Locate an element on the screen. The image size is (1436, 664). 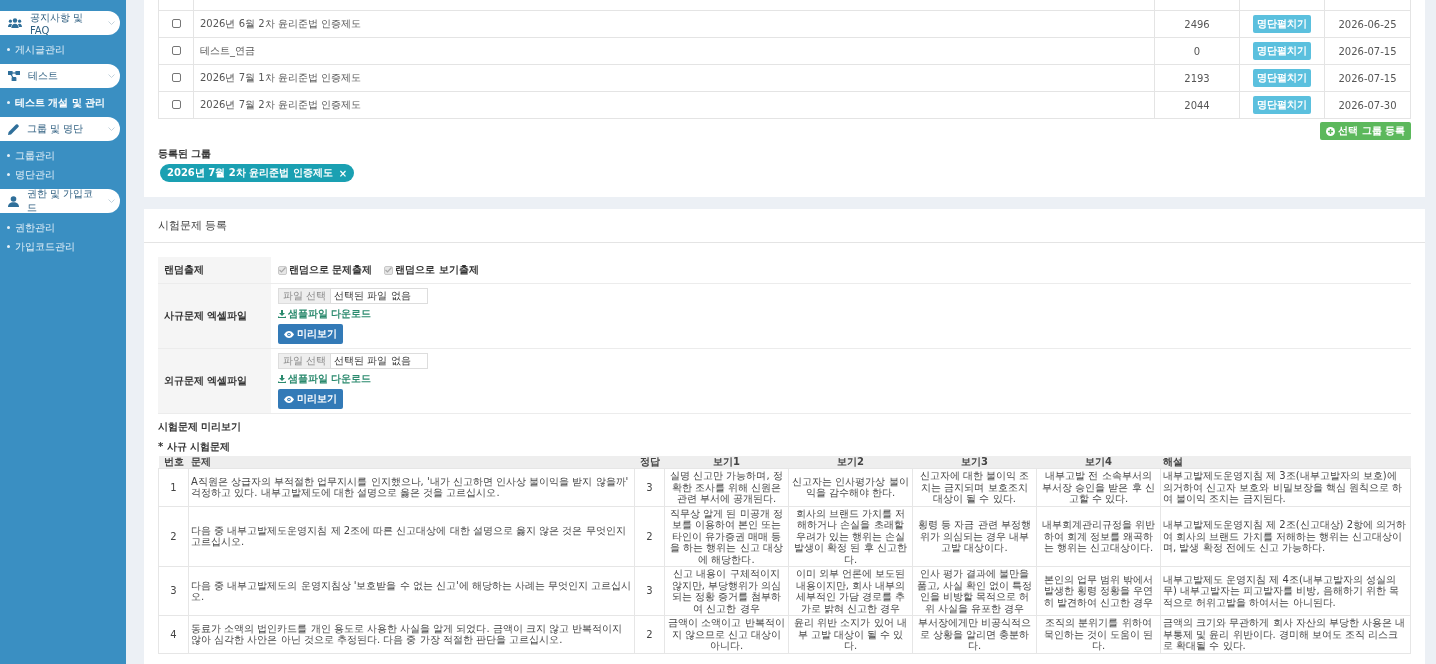
remove-tag-button: × is located at coordinates (343, 173).